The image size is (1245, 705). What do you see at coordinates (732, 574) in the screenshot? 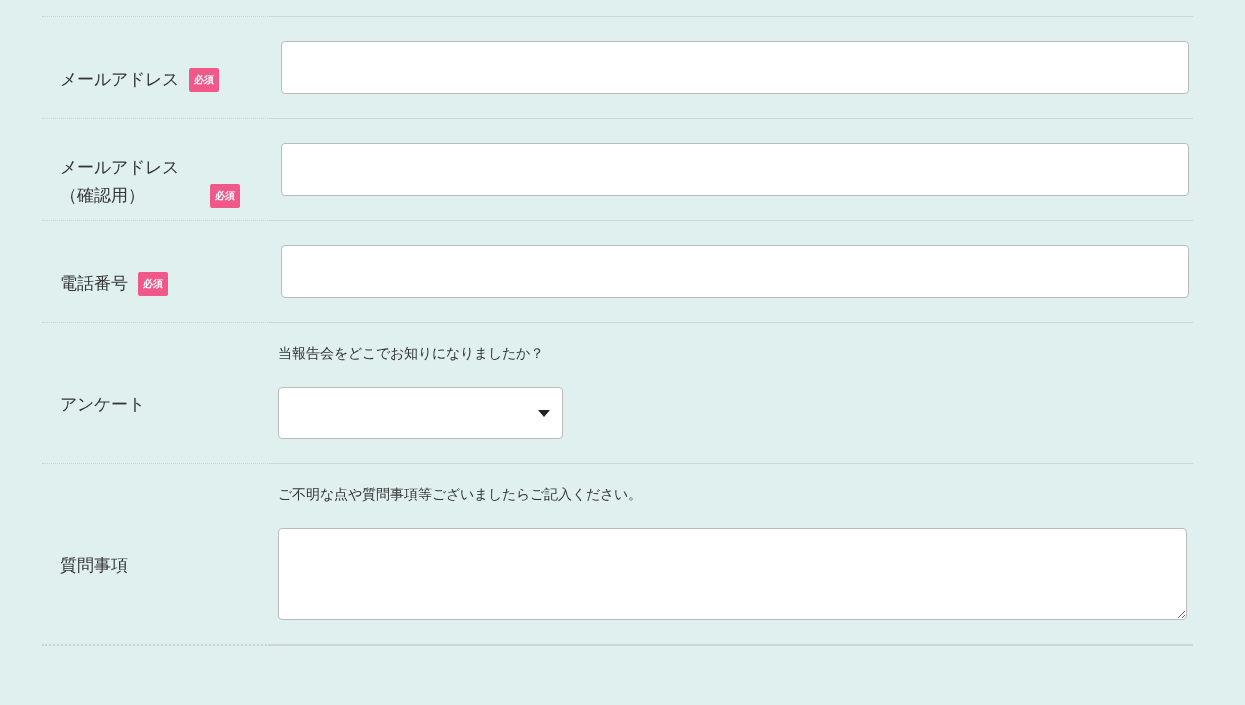
I see `textarea-field` at bounding box center [732, 574].